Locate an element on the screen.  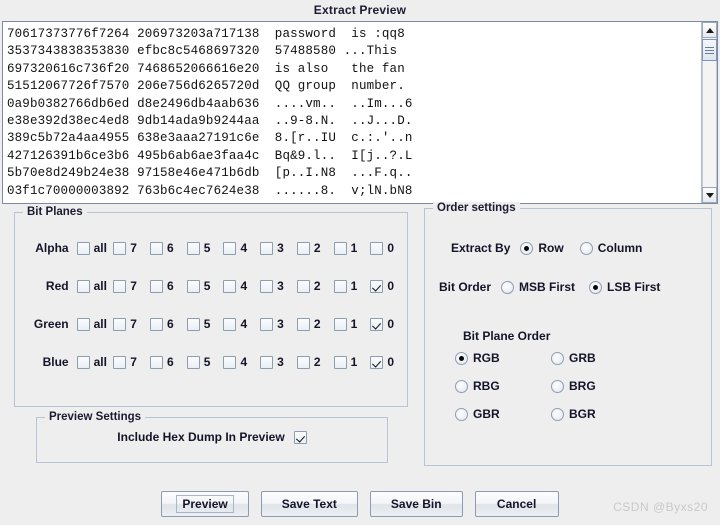
checkbox-green-all is located at coordinates (83, 324).